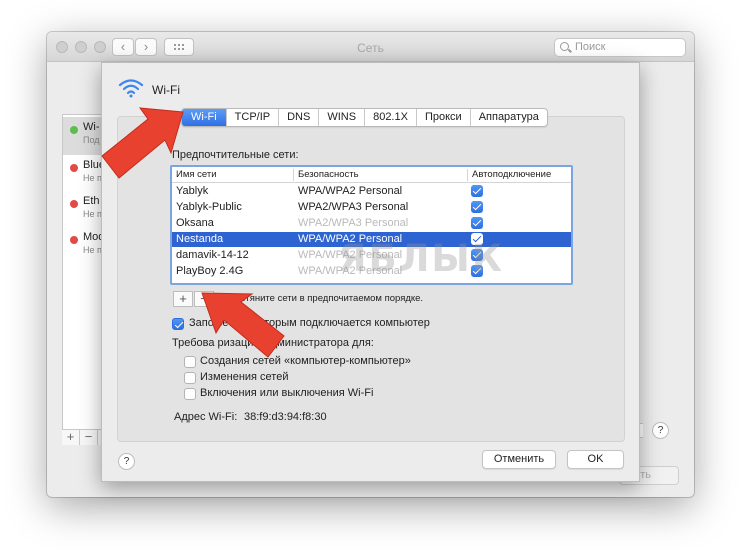  What do you see at coordinates (210, 271) in the screenshot?
I see `network-name: PlayBoy 2.4G` at bounding box center [210, 271].